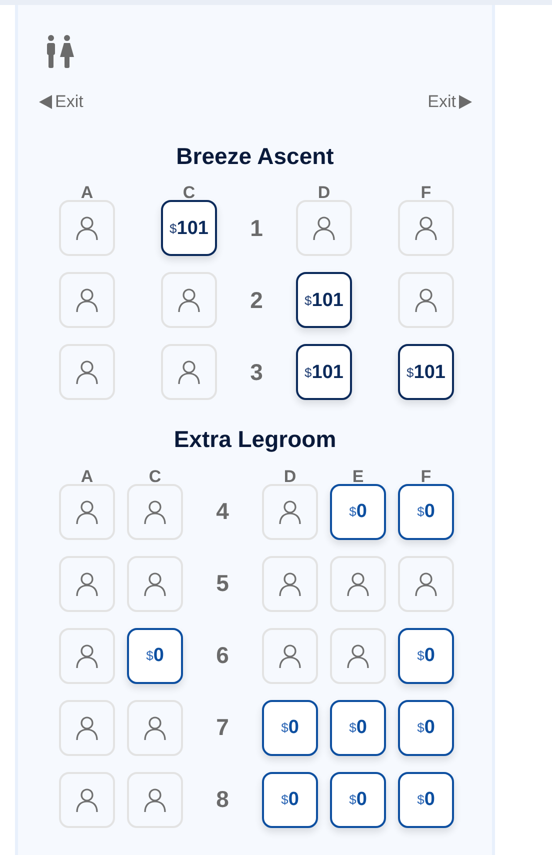  I want to click on section-title: Extra Legroom, so click(255, 439).